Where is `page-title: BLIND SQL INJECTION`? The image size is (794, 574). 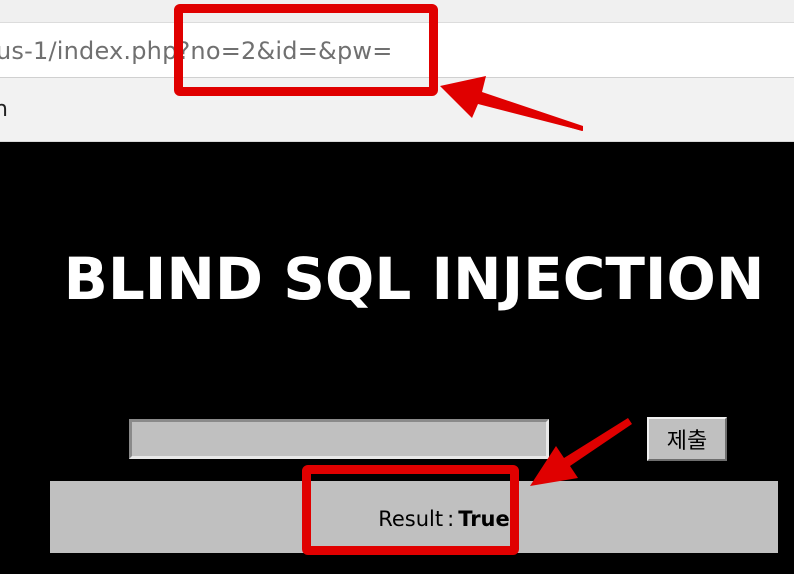 page-title: BLIND SQL INJECTION is located at coordinates (414, 279).